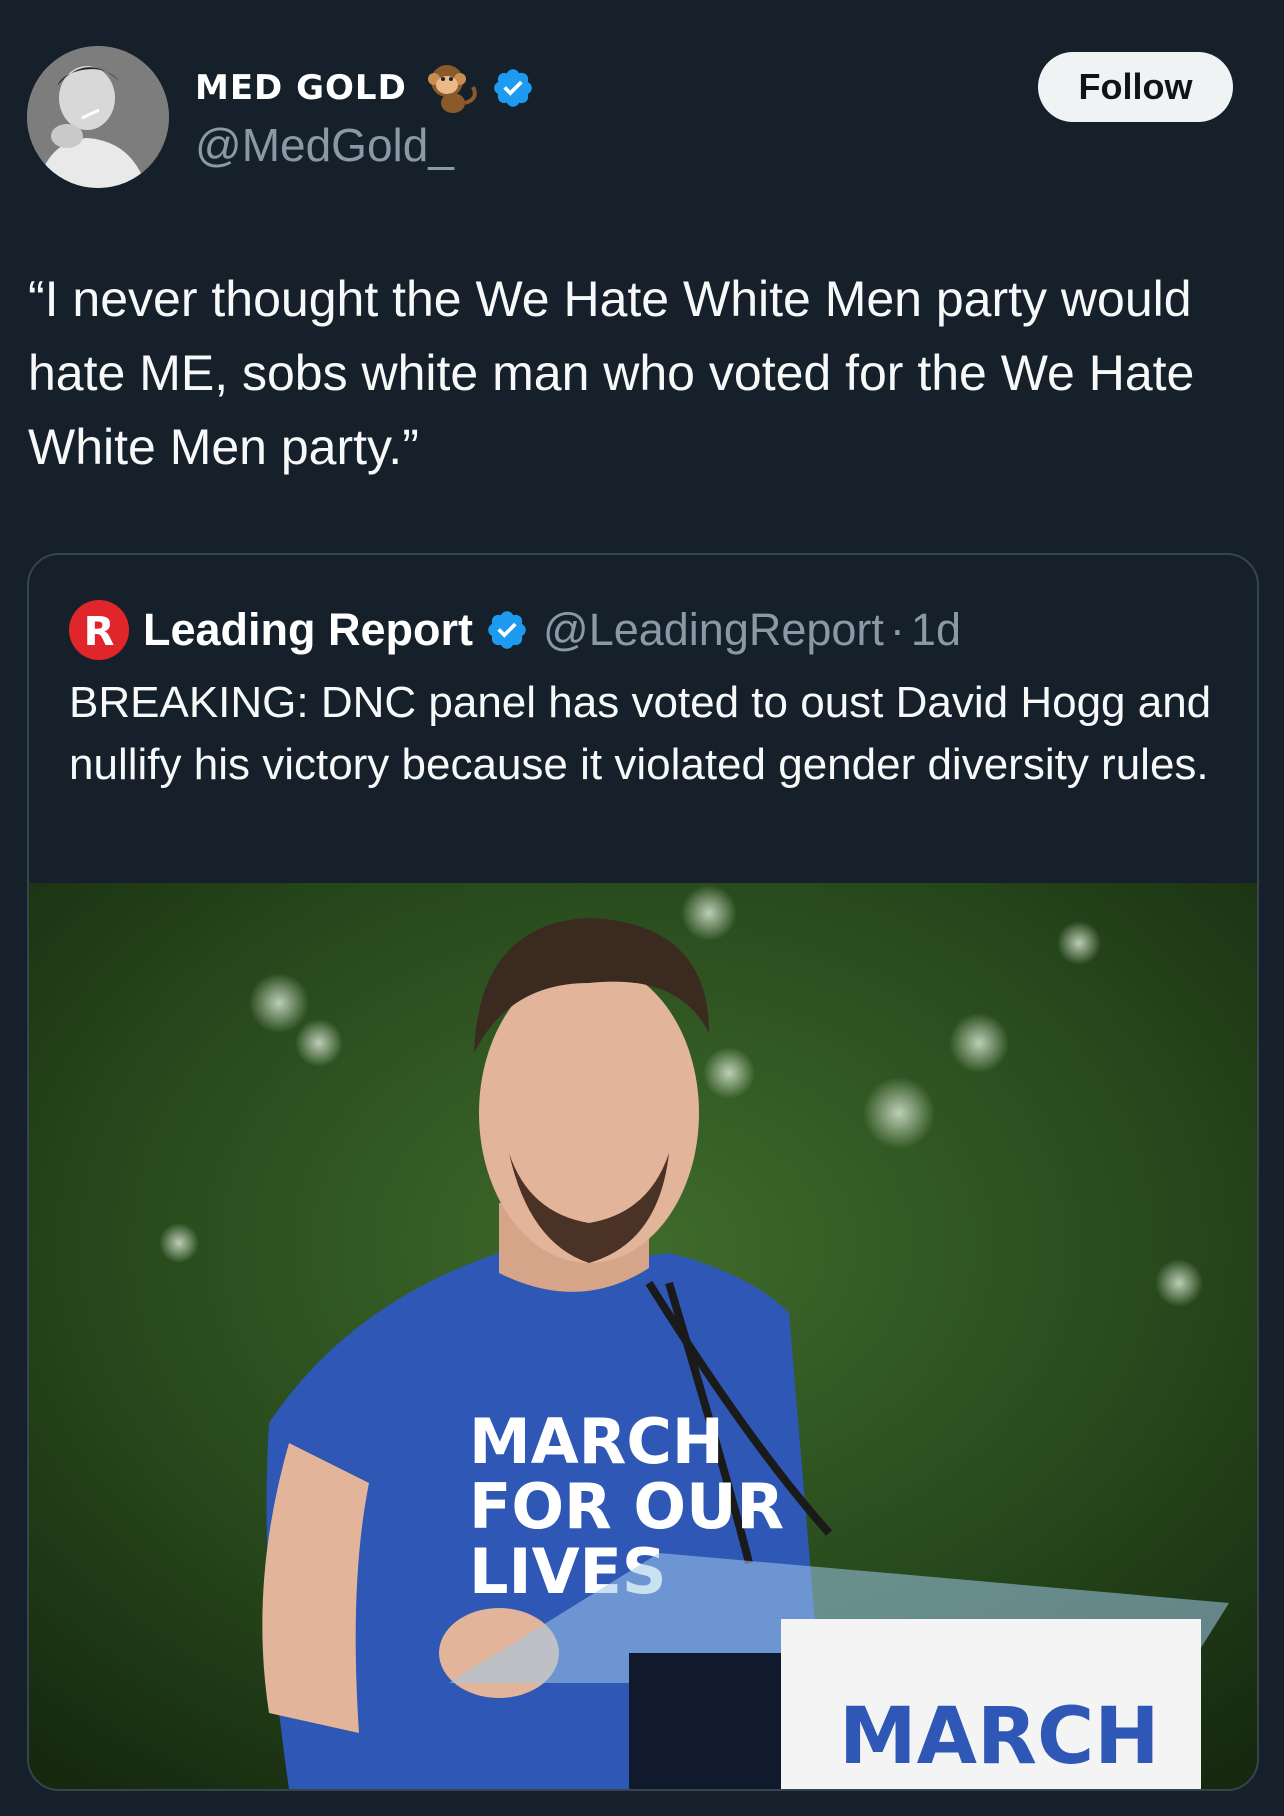 The width and height of the screenshot is (1284, 1816). I want to click on tweet-header: MED GOLD @MedGold_ Follow, so click(642, 100).